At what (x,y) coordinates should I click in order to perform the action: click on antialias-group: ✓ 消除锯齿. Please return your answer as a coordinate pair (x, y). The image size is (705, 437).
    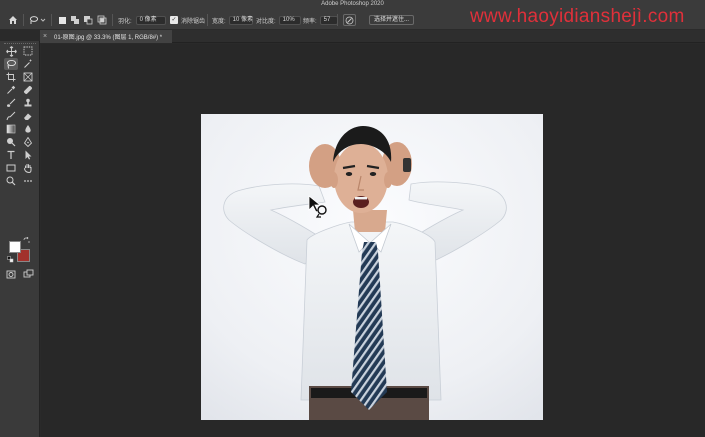
    Looking at the image, I should click on (187, 20).